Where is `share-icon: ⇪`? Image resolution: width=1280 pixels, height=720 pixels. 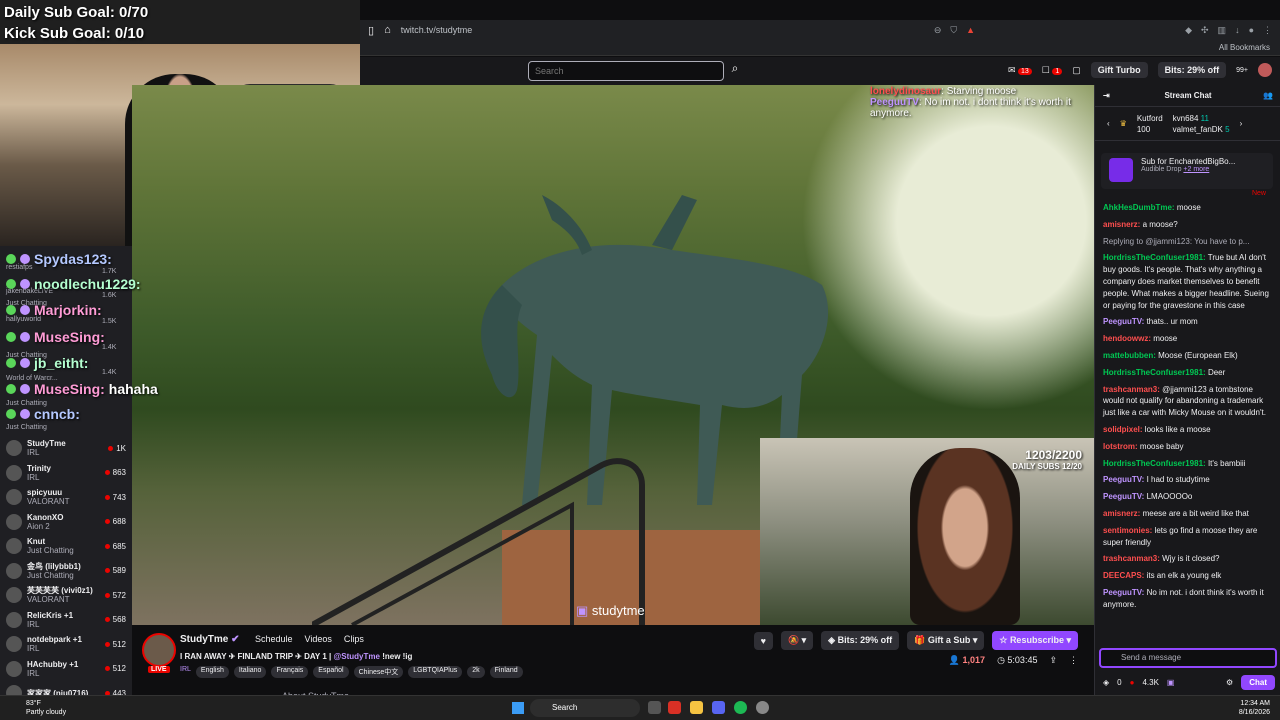 share-icon: ⇪ is located at coordinates (1053, 660).